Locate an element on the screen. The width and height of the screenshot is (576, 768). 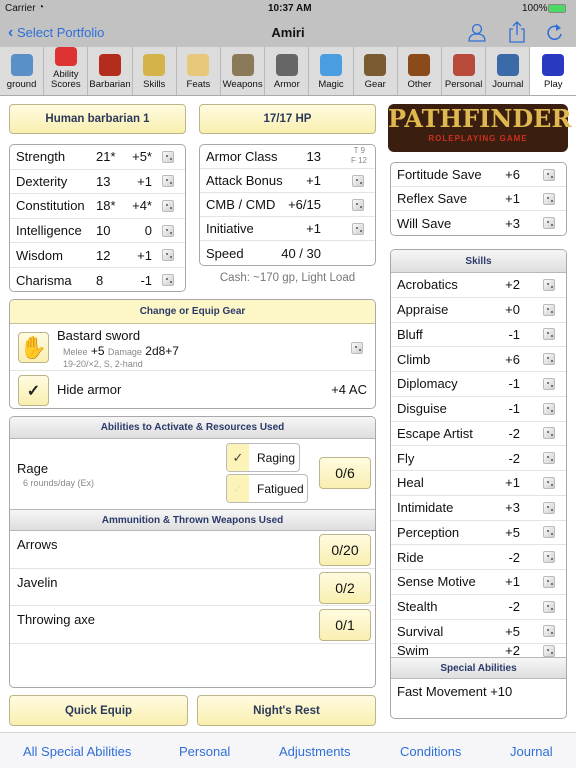
skill-row: Diplomacy -1 is located at coordinates (478, 384).